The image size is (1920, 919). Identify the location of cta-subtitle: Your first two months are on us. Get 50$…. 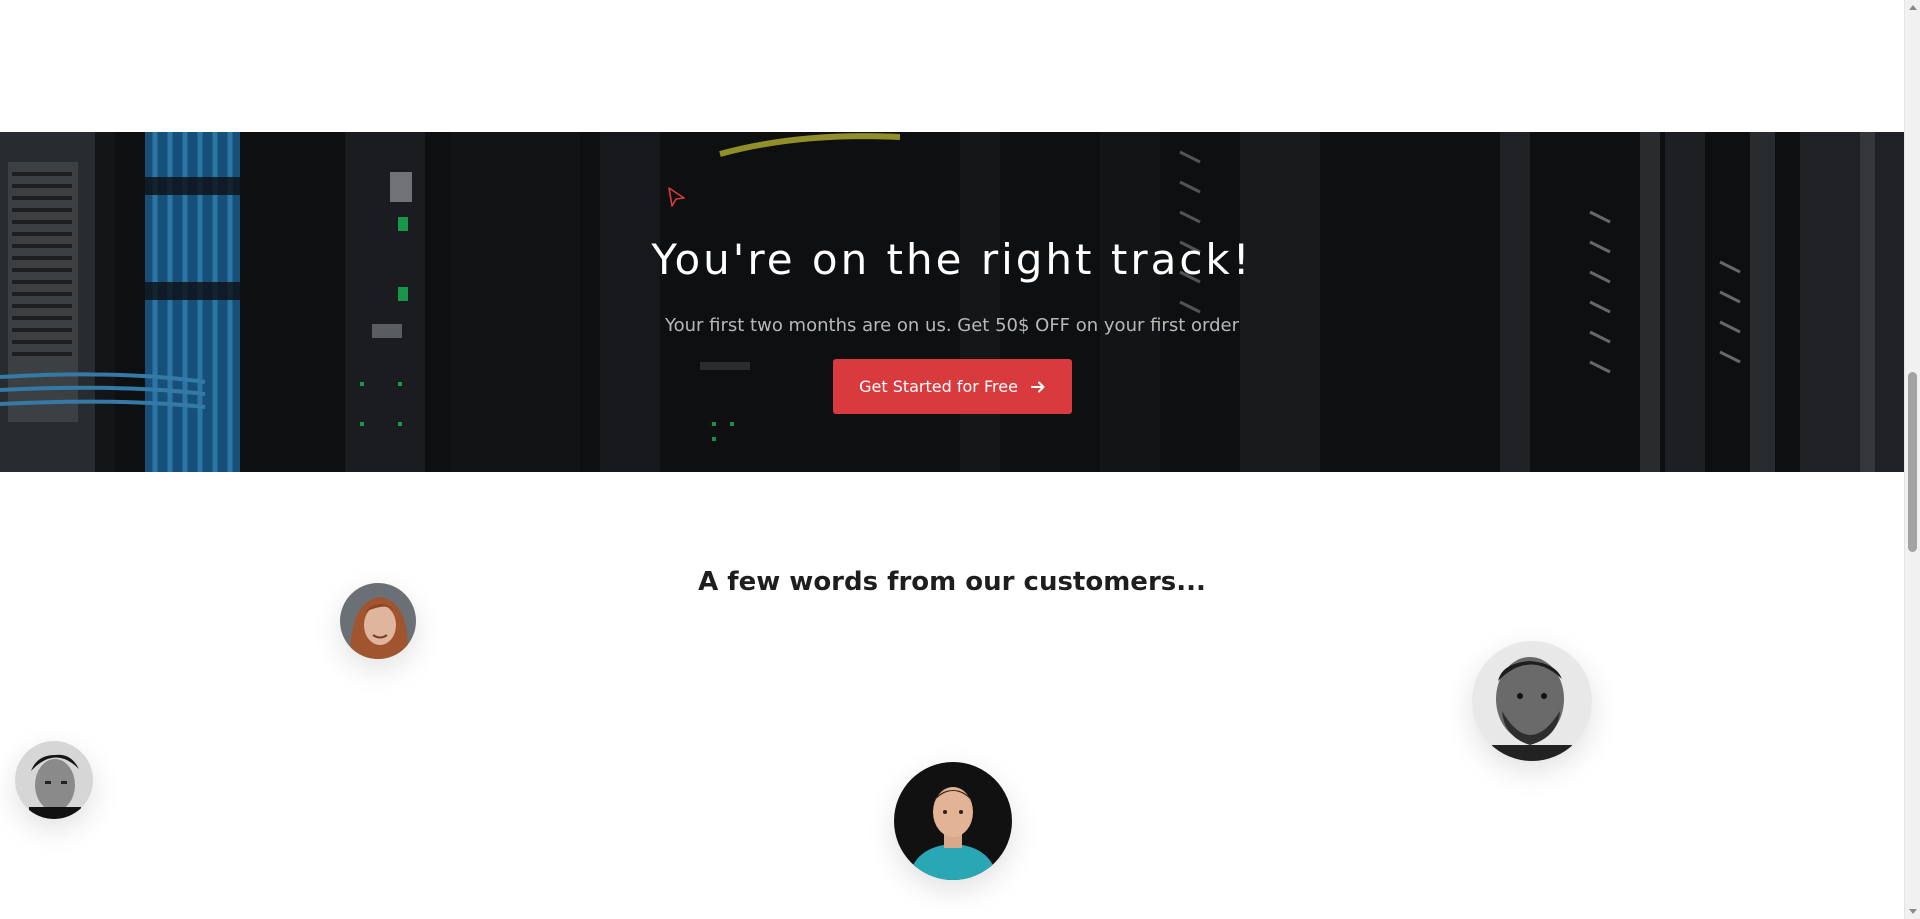
(952, 325).